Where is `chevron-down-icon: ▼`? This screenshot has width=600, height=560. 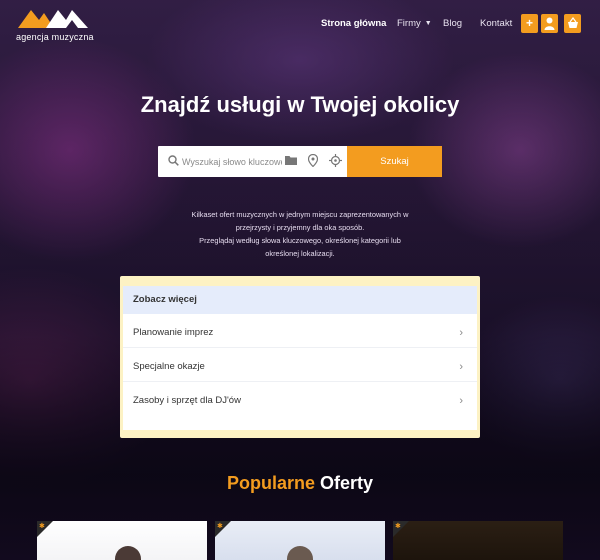
chevron-down-icon: ▼ is located at coordinates (428, 23).